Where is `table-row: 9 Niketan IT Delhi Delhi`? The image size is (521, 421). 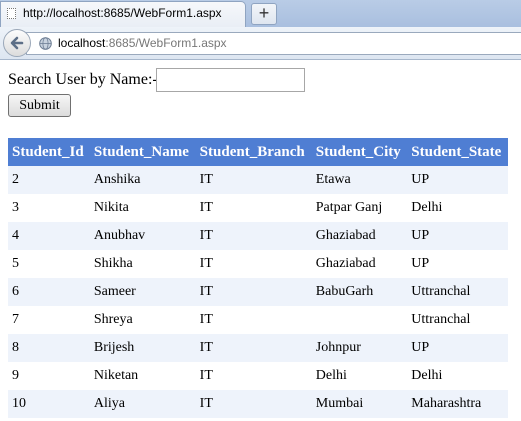
table-row: 9 Niketan IT Delhi Delhi is located at coordinates (258, 376).